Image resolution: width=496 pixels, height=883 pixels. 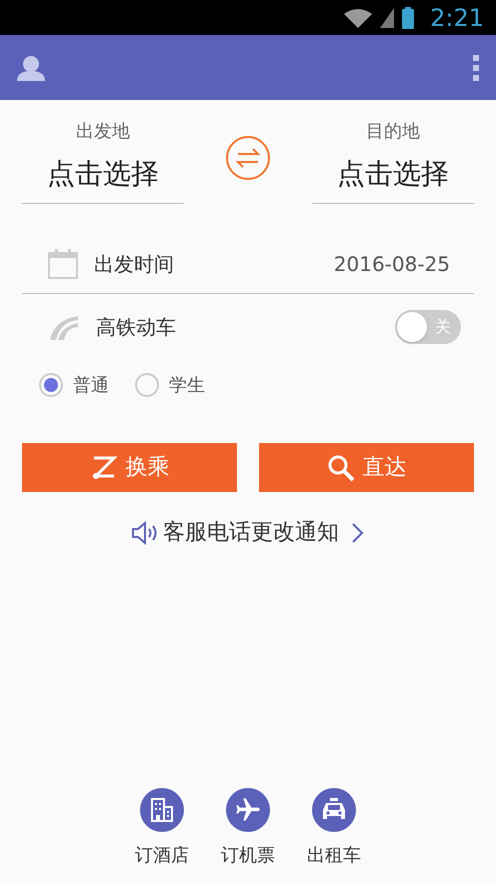 I want to click on radio-label: 学生, so click(x=187, y=386).